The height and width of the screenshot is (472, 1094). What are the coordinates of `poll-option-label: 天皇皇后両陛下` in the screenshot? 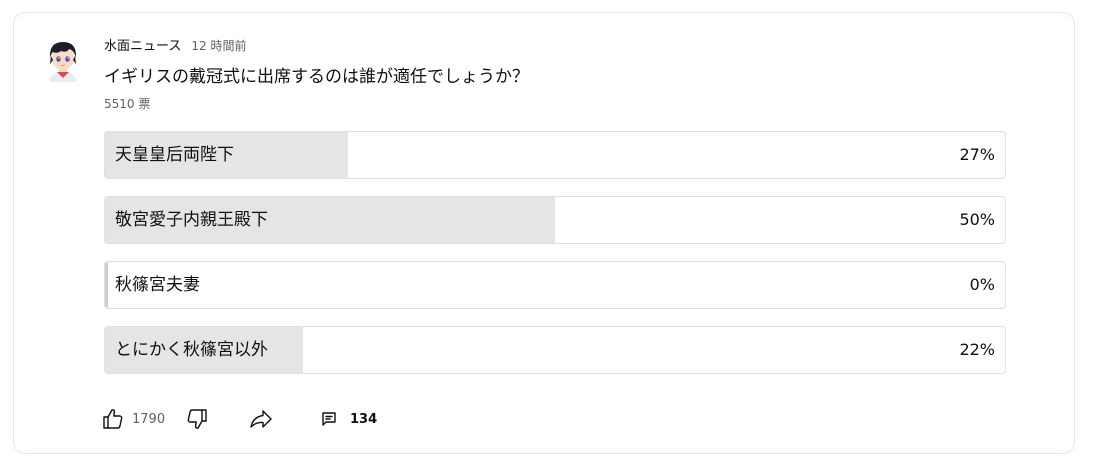 It's located at (174, 155).